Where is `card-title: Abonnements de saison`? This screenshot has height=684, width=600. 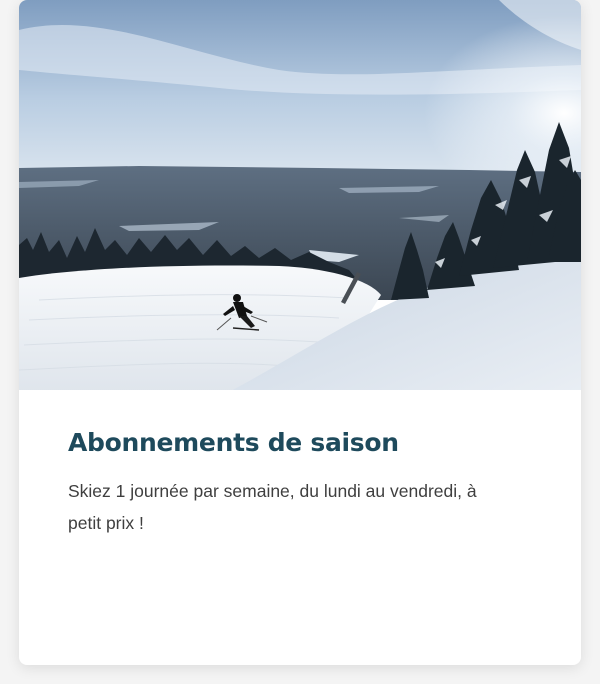
card-title: Abonnements de saison is located at coordinates (233, 443).